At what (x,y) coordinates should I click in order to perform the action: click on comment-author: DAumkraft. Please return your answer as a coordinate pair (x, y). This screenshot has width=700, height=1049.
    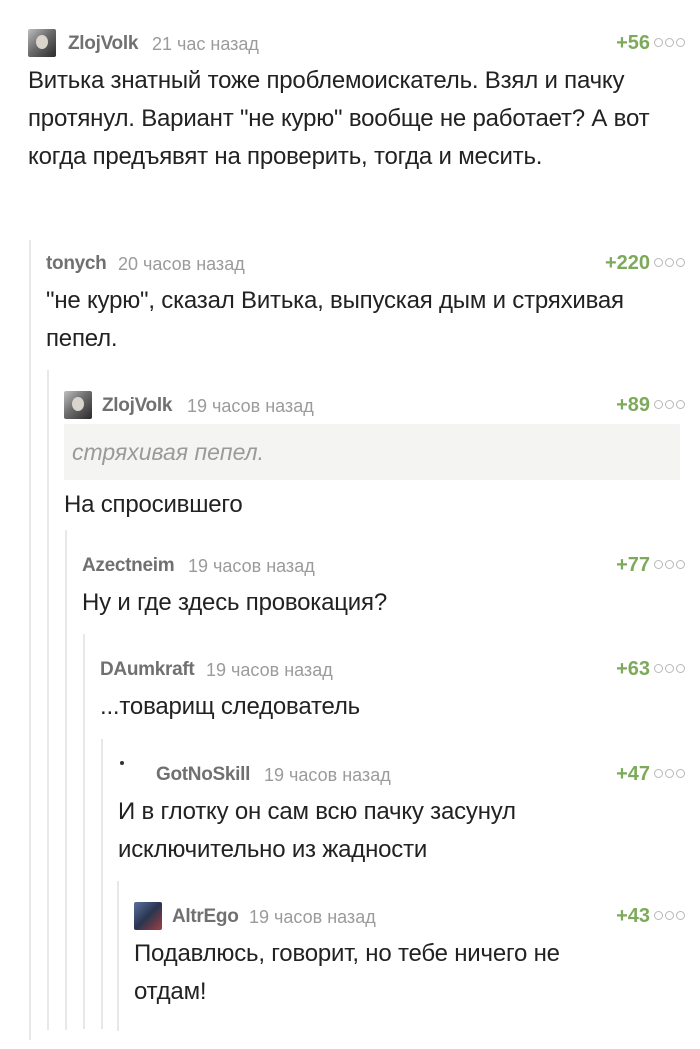
    Looking at the image, I should click on (147, 670).